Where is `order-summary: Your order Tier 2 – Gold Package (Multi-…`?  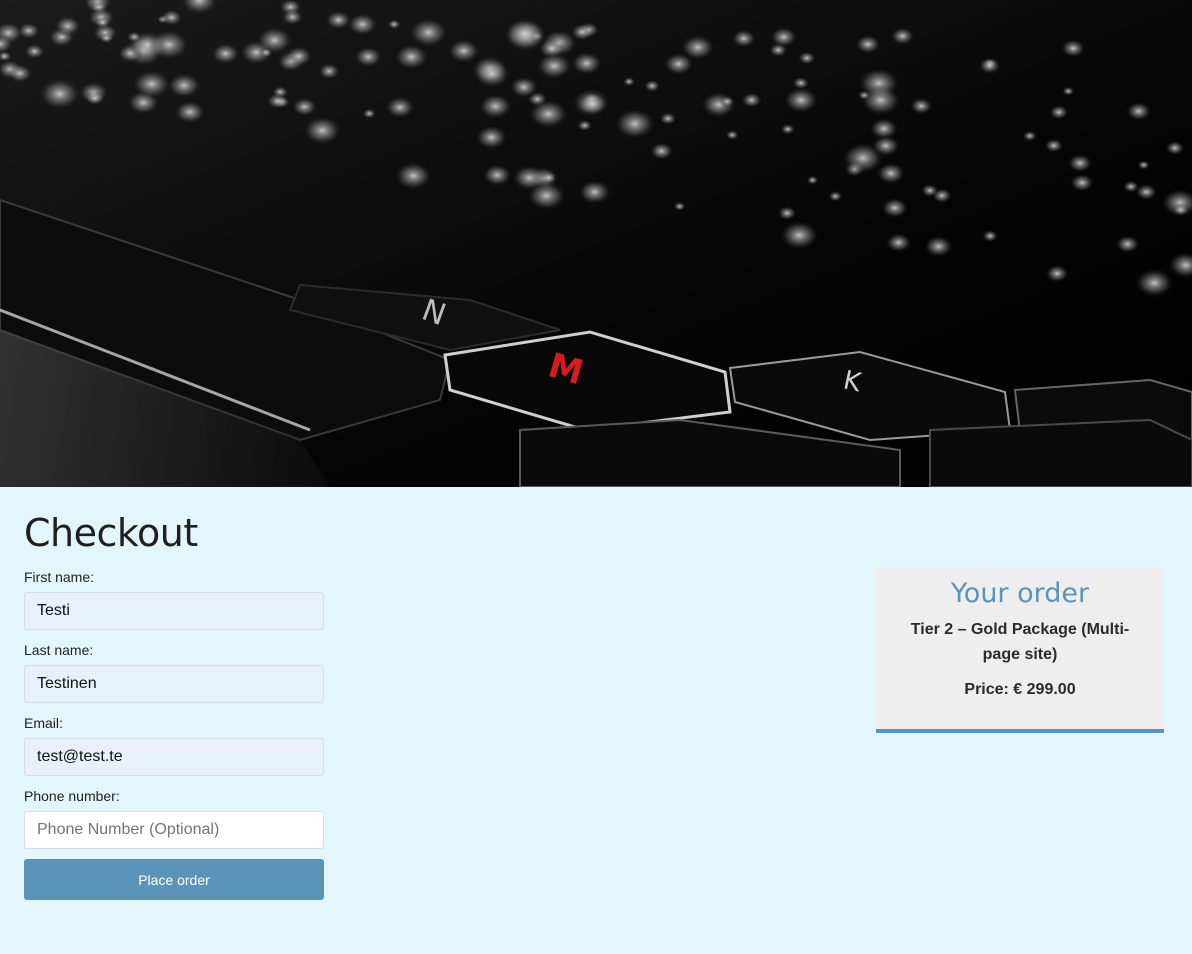
order-summary: Your order Tier 2 – Gold Package (Multi-… is located at coordinates (1020, 650).